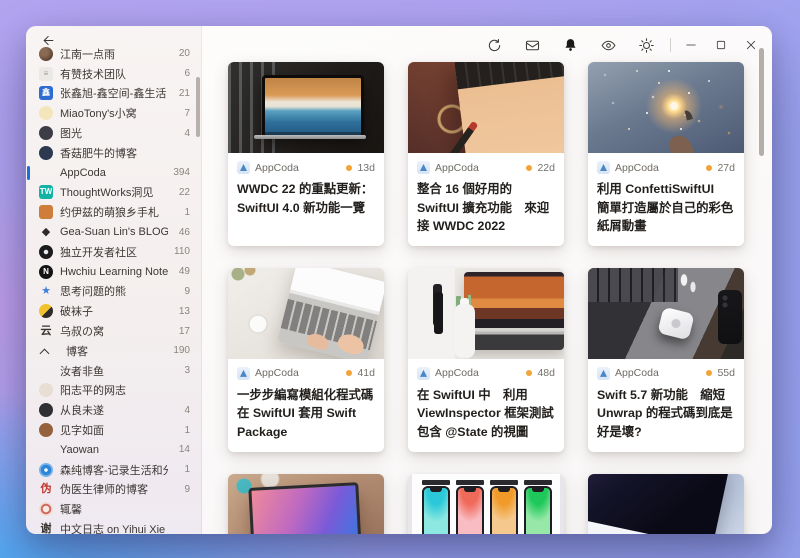 The width and height of the screenshot is (800, 558). I want to click on sidebar-feed-item: AppCoda 394, so click(114, 173).